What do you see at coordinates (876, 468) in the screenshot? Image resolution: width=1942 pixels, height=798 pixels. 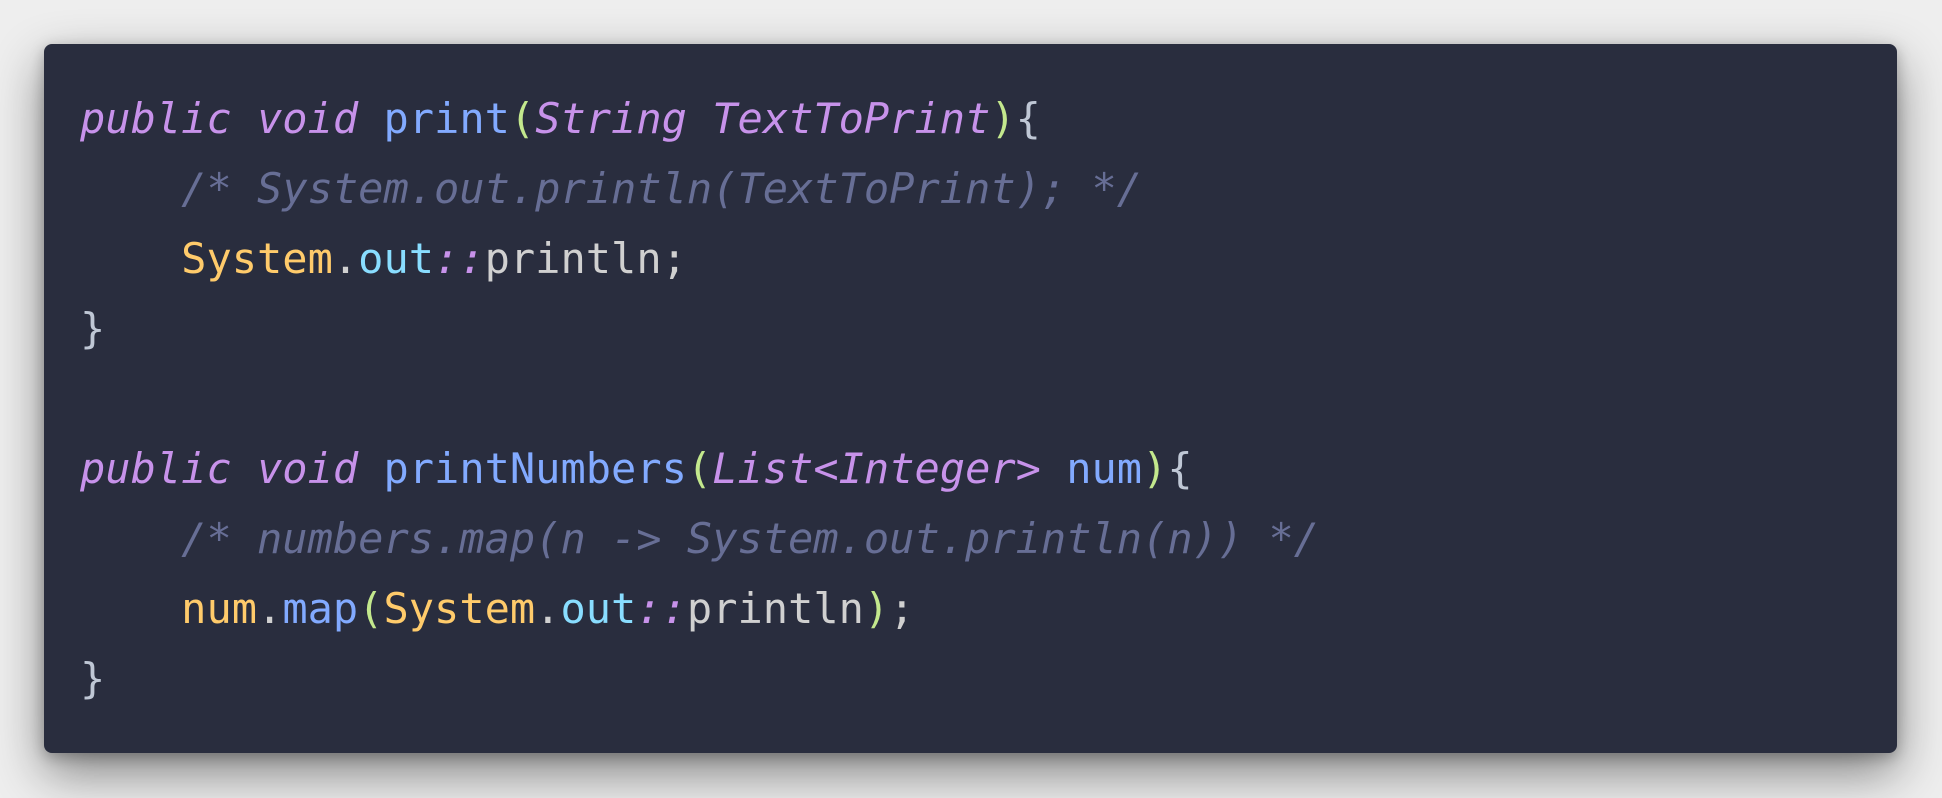 I see `param-type: List<Integer>` at bounding box center [876, 468].